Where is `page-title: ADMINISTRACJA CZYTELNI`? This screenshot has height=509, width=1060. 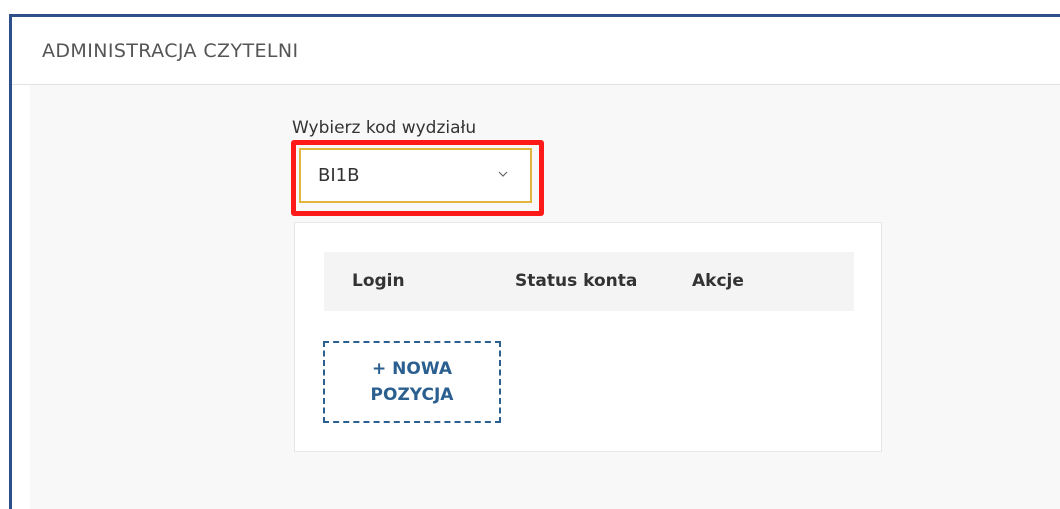 page-title: ADMINISTRACJA CZYTELNI is located at coordinates (170, 51).